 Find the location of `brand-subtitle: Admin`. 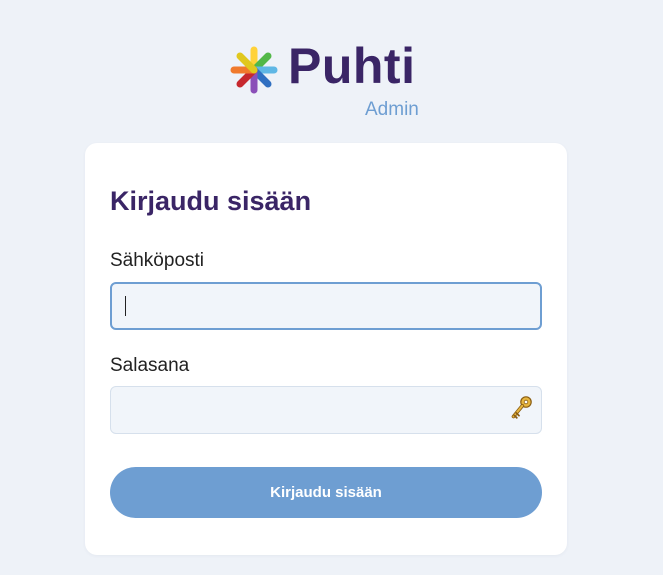

brand-subtitle: Admin is located at coordinates (392, 109).